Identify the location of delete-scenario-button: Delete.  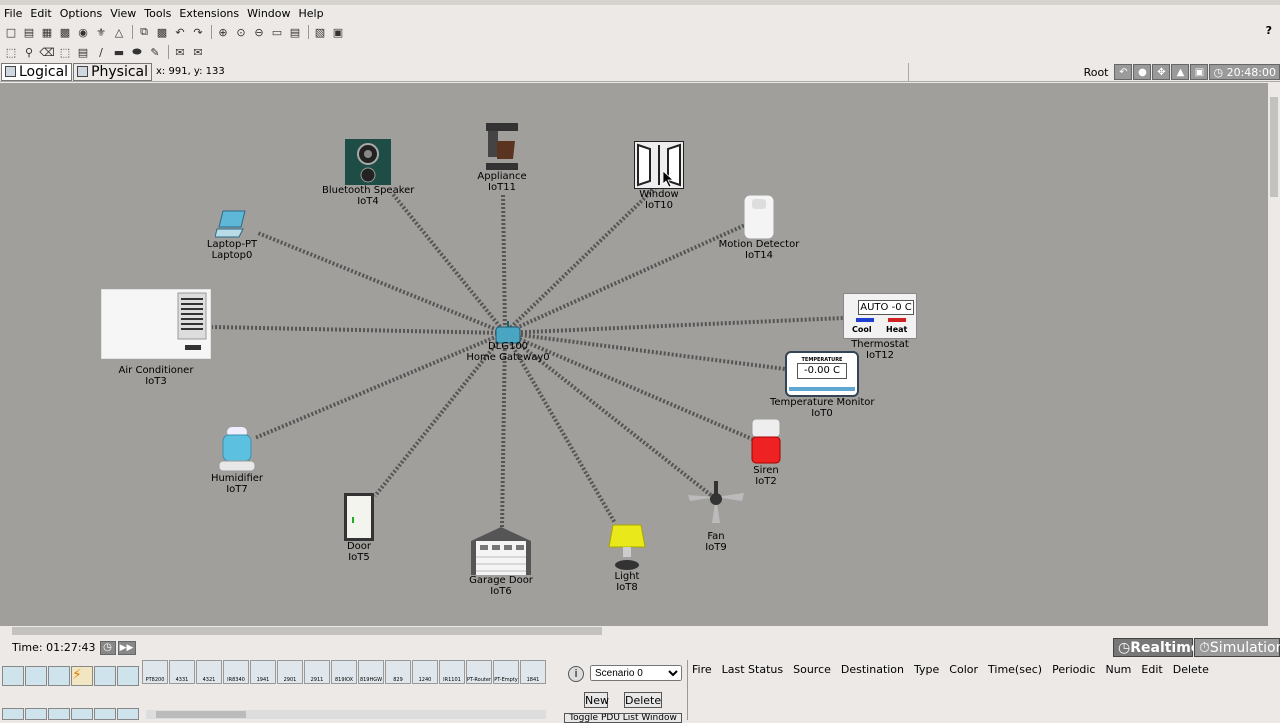
(643, 700).